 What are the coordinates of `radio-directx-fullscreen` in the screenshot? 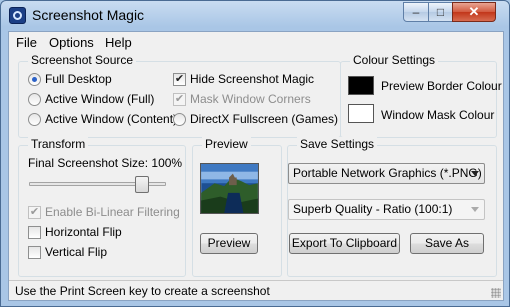 It's located at (179, 119).